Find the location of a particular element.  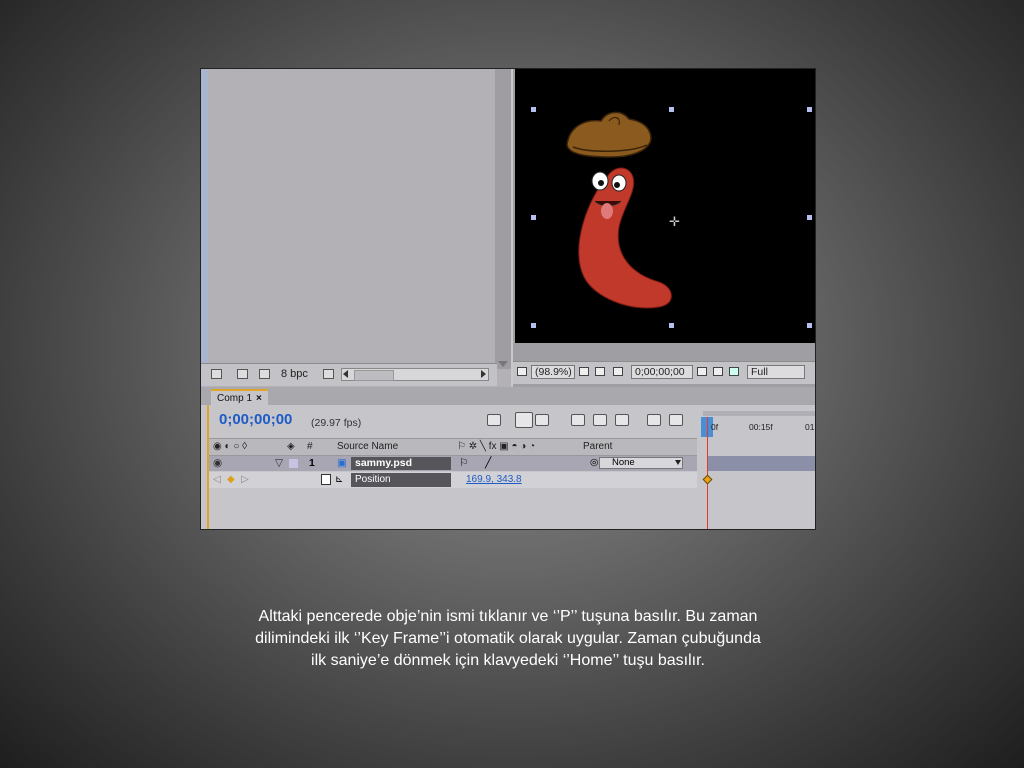

position-y-value: 343.8 is located at coordinates (509, 479).